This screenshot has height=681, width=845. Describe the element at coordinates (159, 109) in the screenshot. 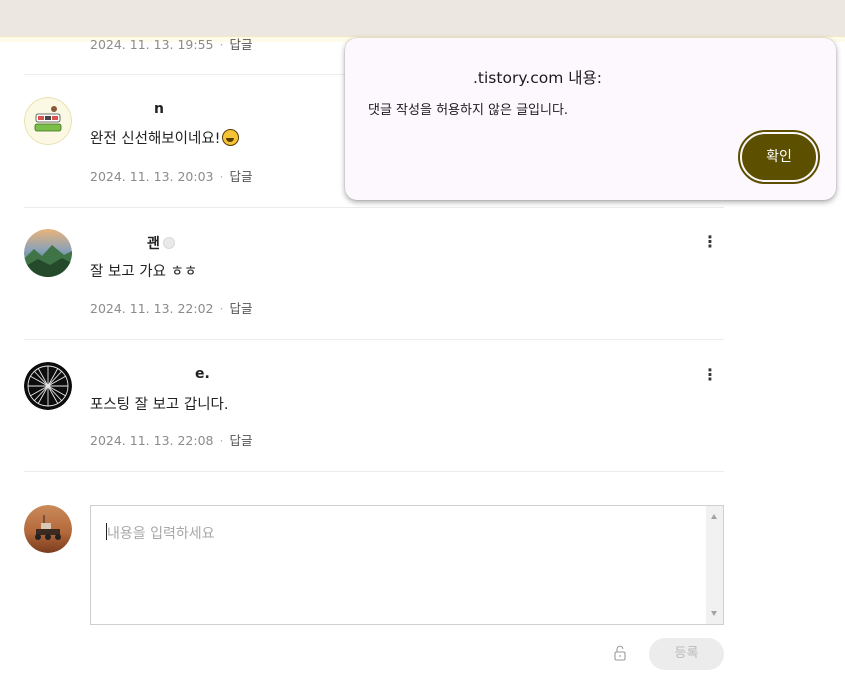

I see `comment-author: n` at that location.